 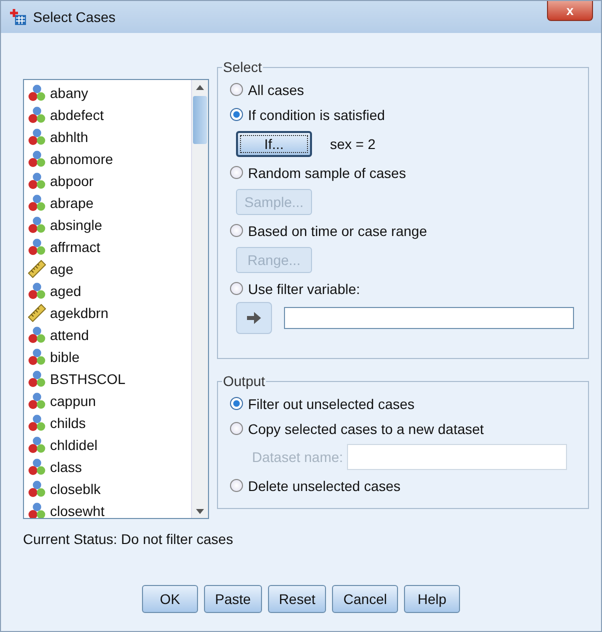 What do you see at coordinates (107, 159) in the screenshot?
I see `variable-item: abnomore` at bounding box center [107, 159].